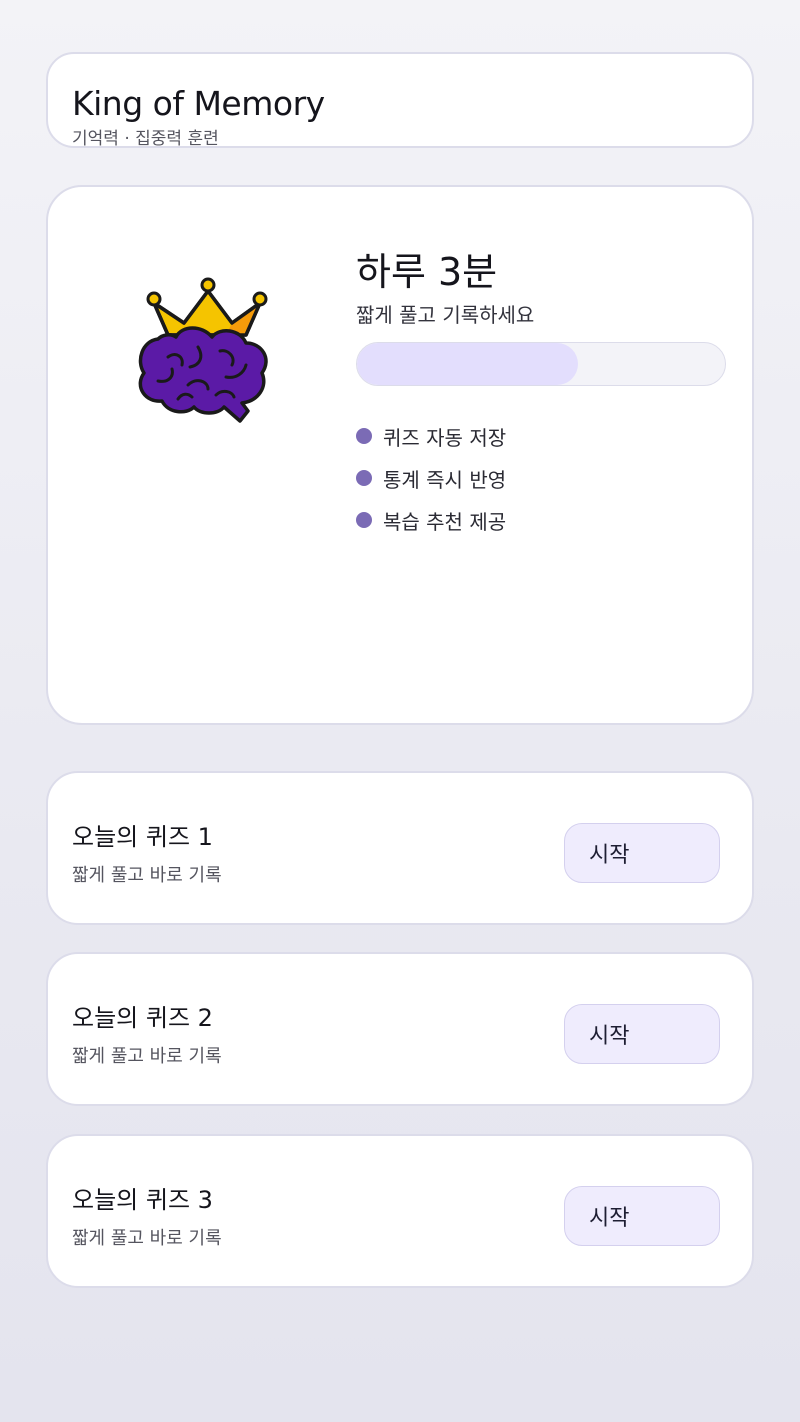 The image size is (800, 1422). Describe the element at coordinates (142, 1200) in the screenshot. I see `quiz-title: 오늘의 퀴즈 3` at that location.